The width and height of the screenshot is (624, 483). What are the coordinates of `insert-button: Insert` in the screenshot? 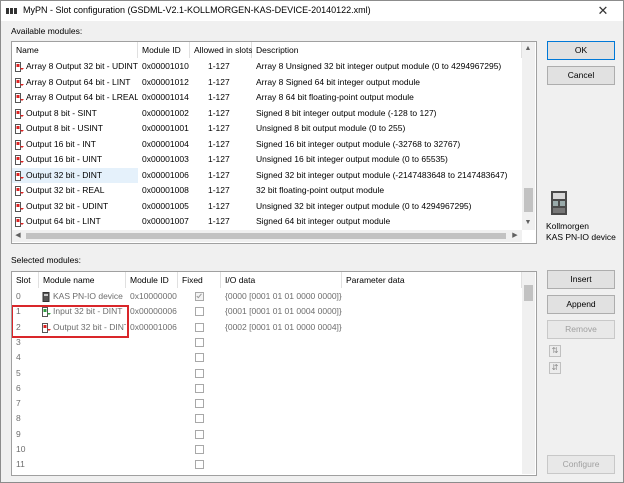 It's located at (581, 279).